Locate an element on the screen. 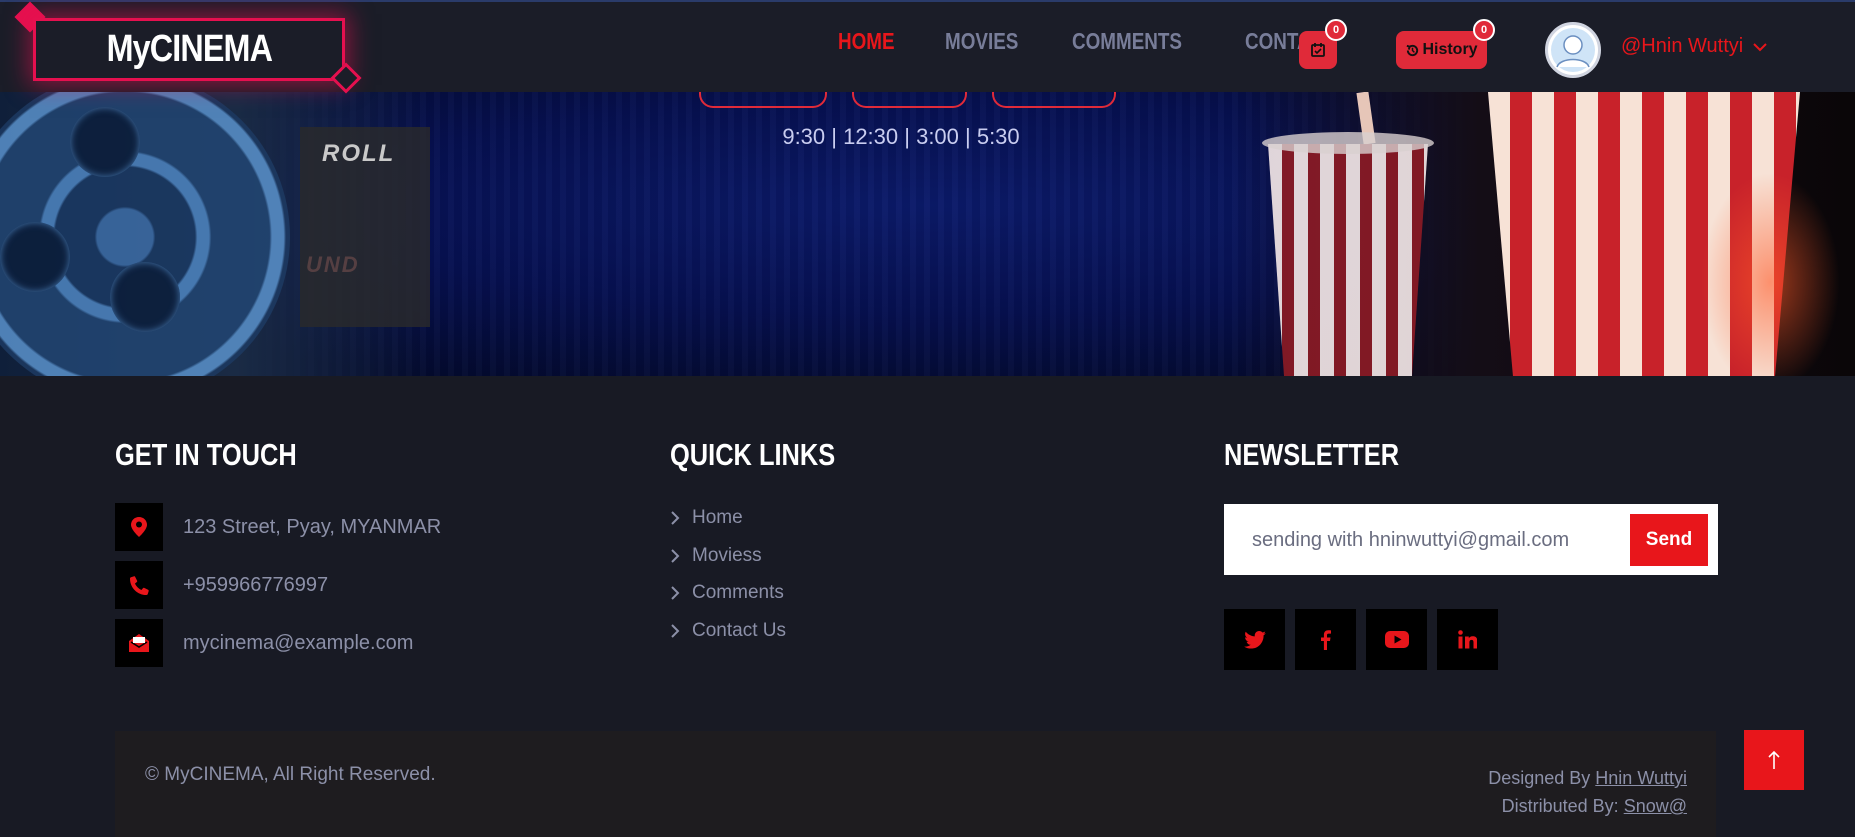 This screenshot has width=1855, height=837. popcorn-glow is located at coordinates (1770, 274).